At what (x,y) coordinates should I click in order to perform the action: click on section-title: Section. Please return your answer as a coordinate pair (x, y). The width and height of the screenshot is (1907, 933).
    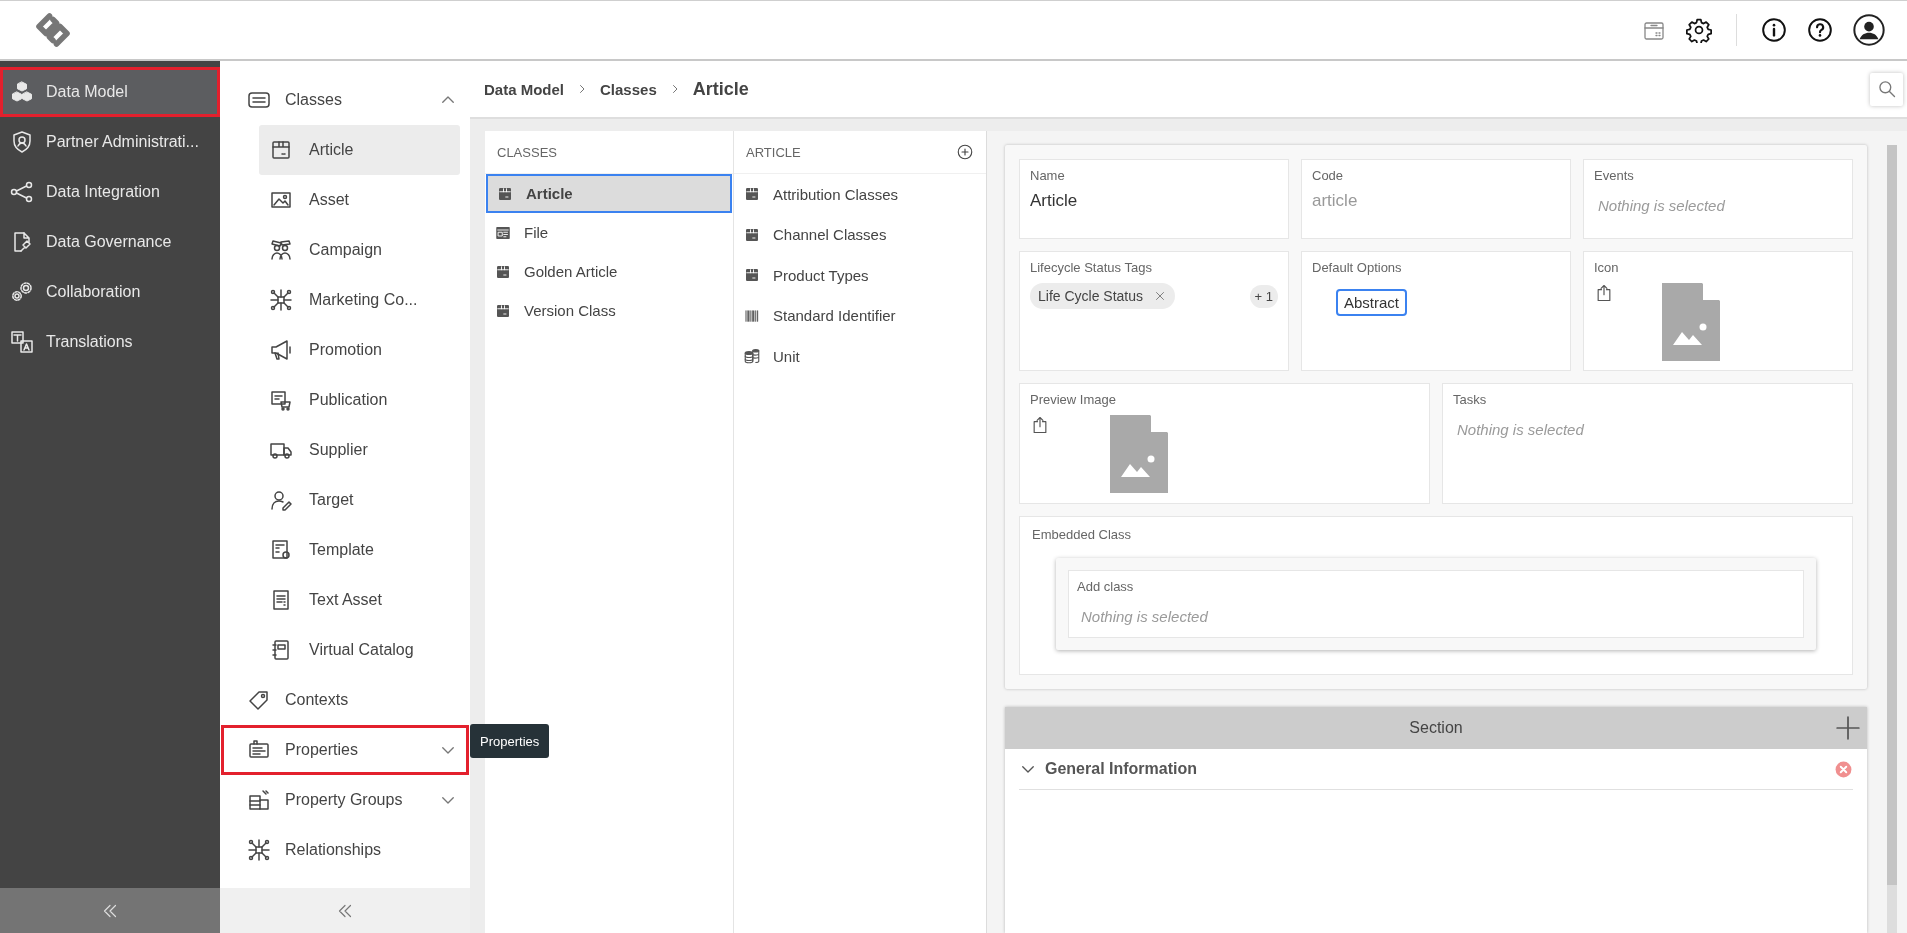
    Looking at the image, I should click on (1436, 728).